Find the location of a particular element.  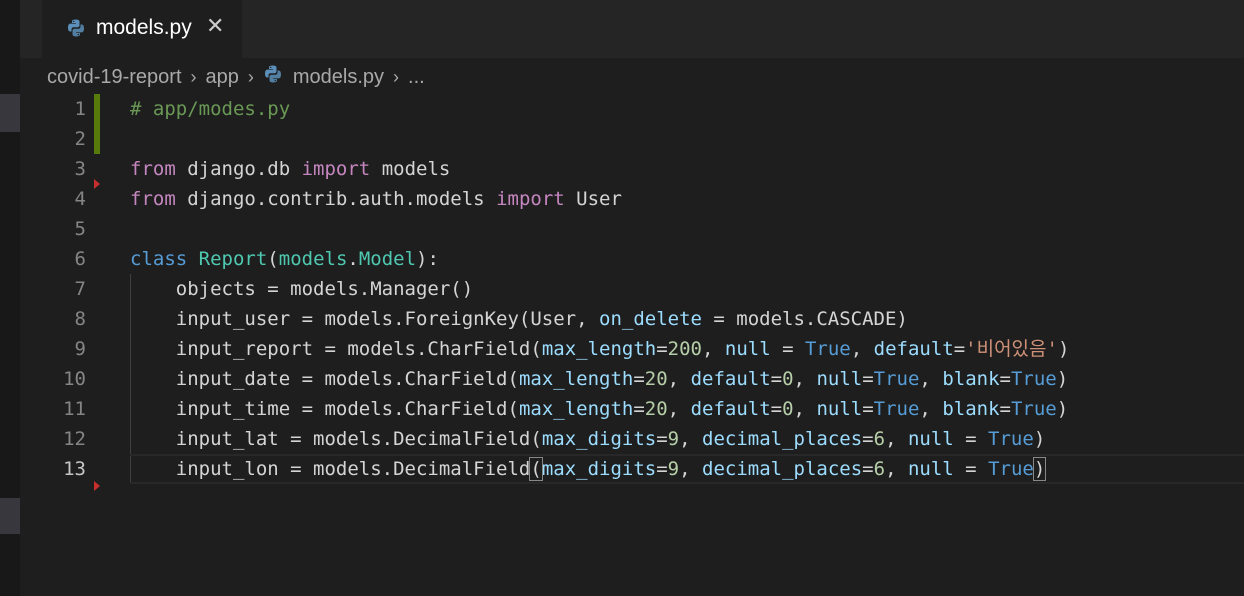

code-line: from django.db import models is located at coordinates (290, 169).